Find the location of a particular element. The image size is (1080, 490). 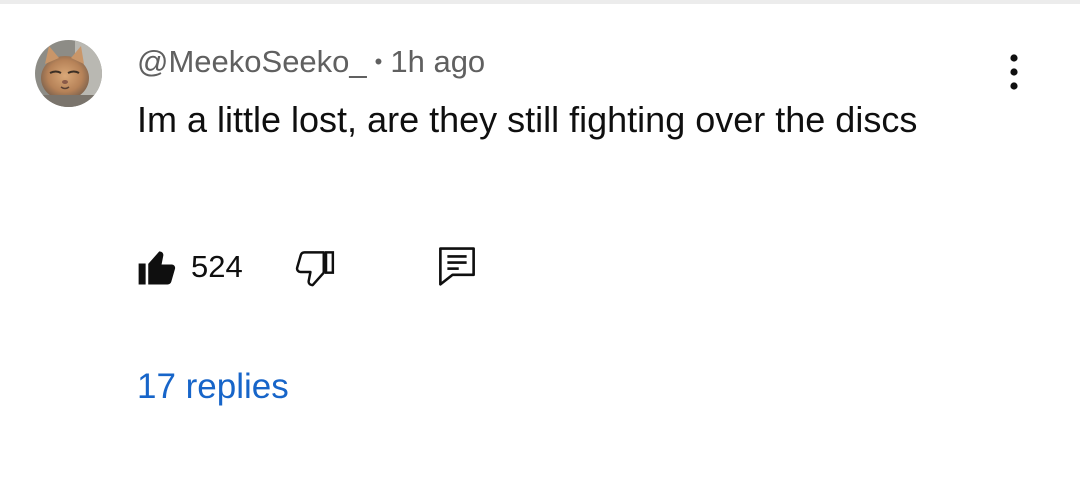

more-options-button is located at coordinates (1014, 72).